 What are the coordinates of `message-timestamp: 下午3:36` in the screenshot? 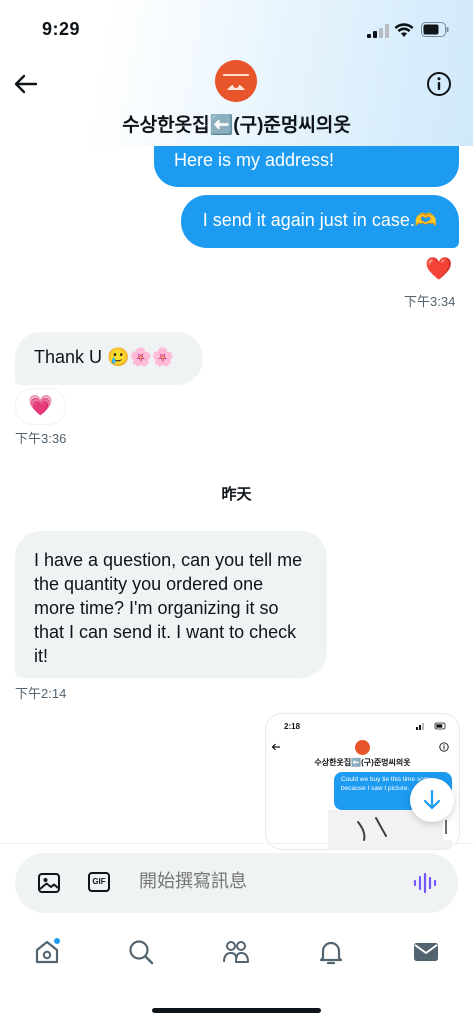 It's located at (41, 438).